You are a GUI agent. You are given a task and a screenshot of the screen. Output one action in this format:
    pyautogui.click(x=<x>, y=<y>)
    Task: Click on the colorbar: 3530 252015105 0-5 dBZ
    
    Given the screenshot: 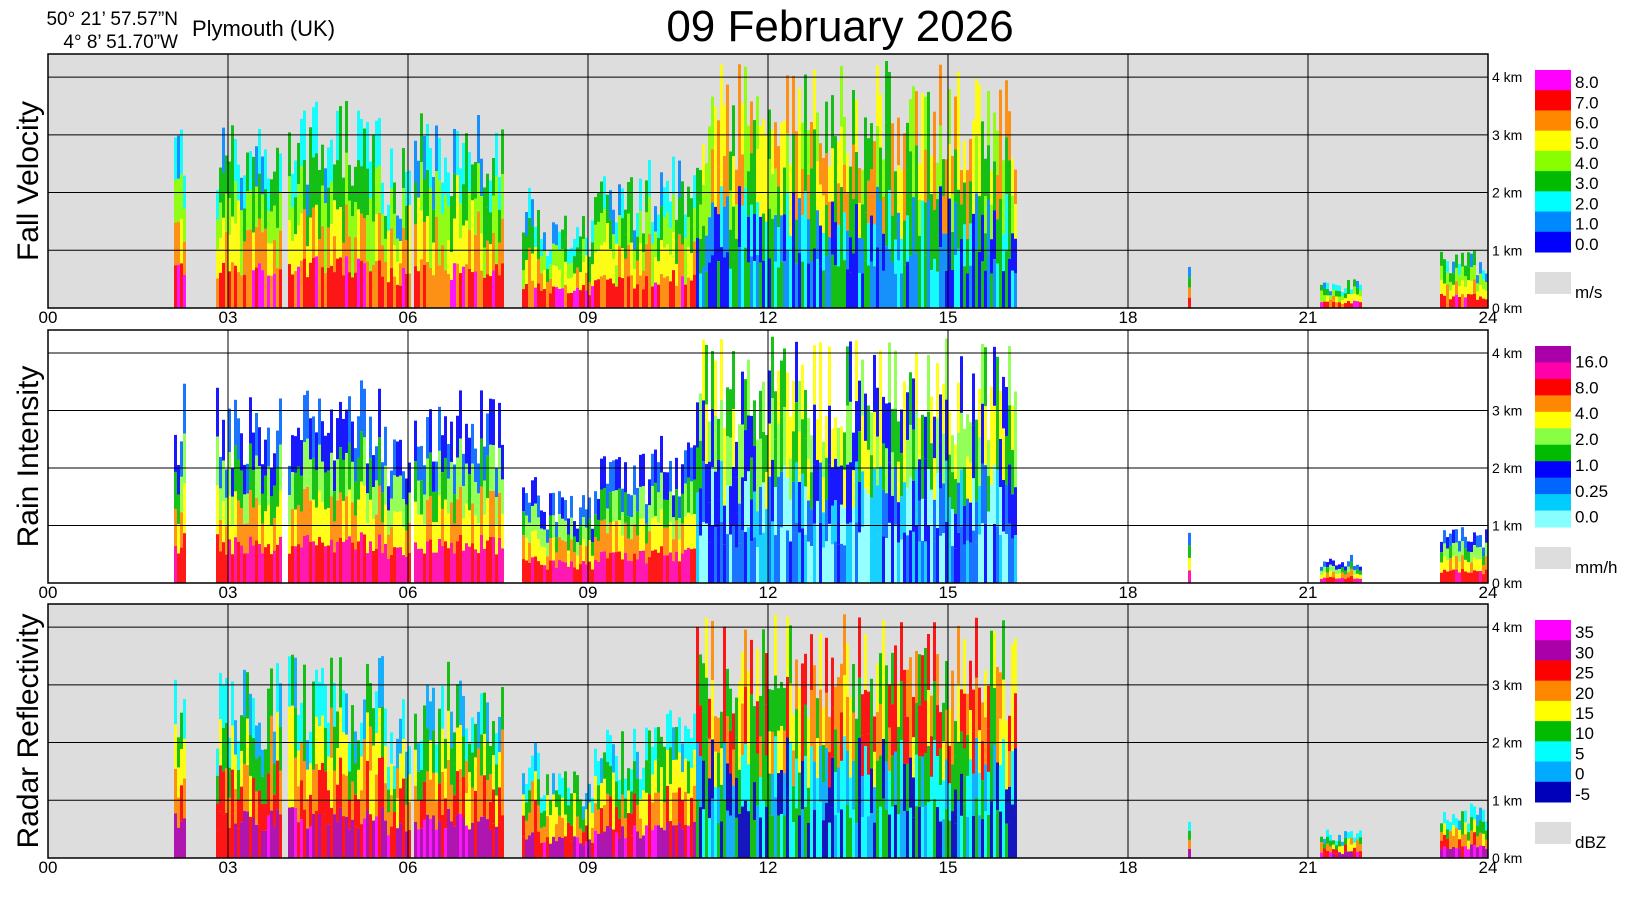 What is the action you would take?
    pyautogui.click(x=1570, y=736)
    